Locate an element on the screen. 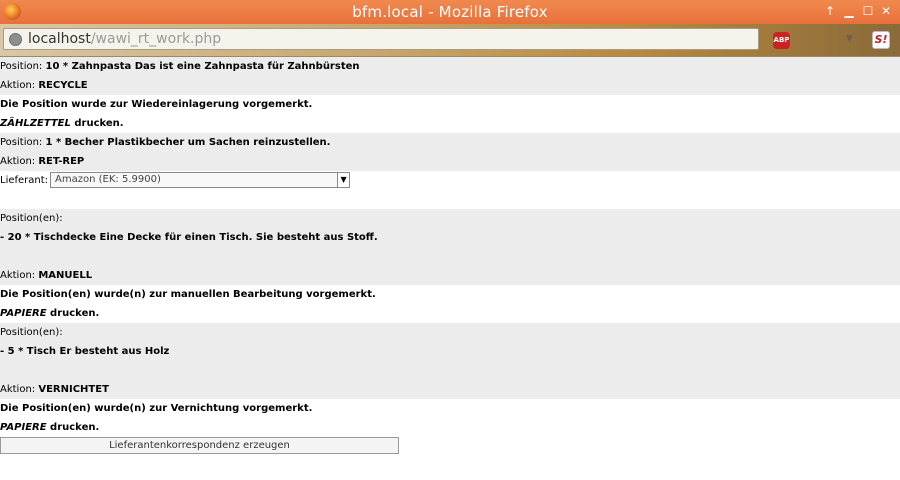  window-minimize-icon: ▁ is located at coordinates (849, 11).